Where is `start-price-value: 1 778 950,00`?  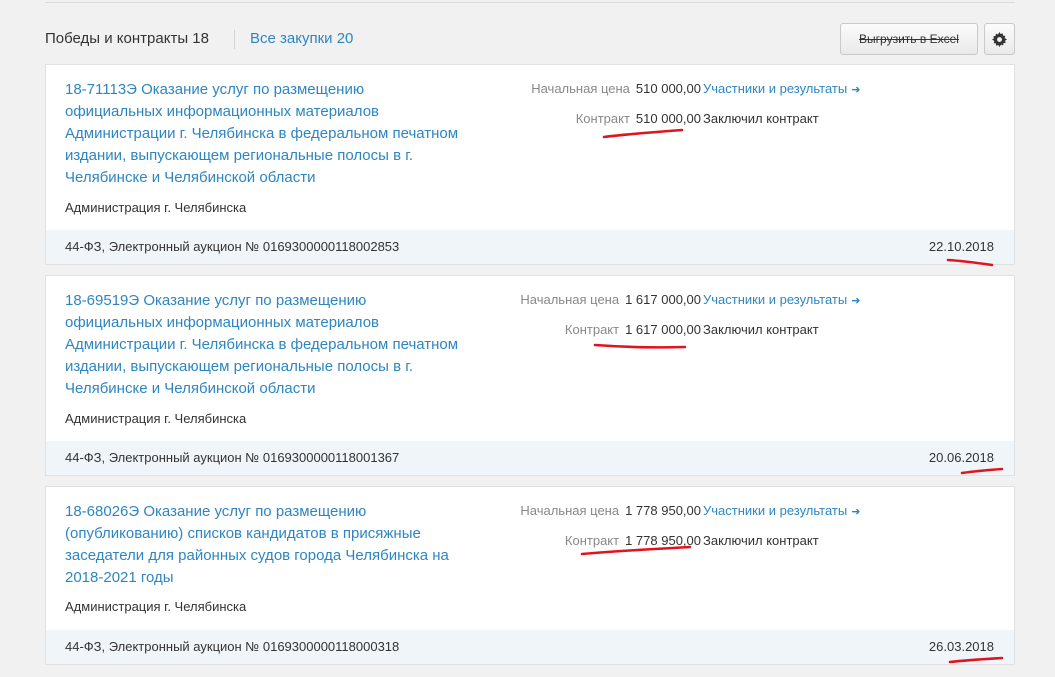 start-price-value: 1 778 950,00 is located at coordinates (663, 510).